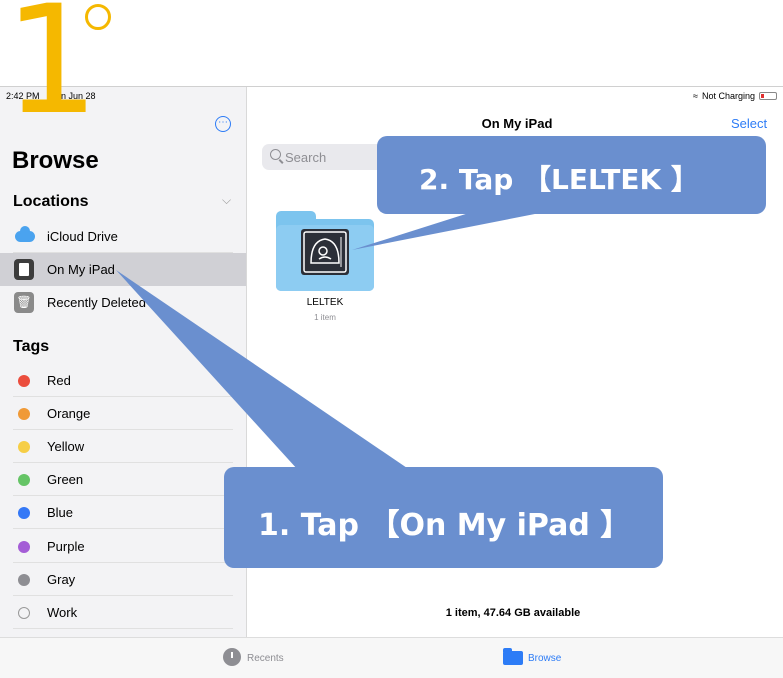  I want to click on sidebar-tag-orange: Orange, so click(123, 413).